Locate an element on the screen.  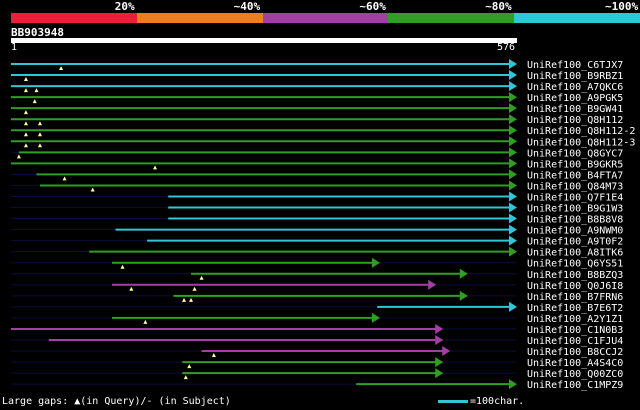
gaps-legend: Large gaps: ▲(in Query)/- (in Subject) is located at coordinates (116, 401).